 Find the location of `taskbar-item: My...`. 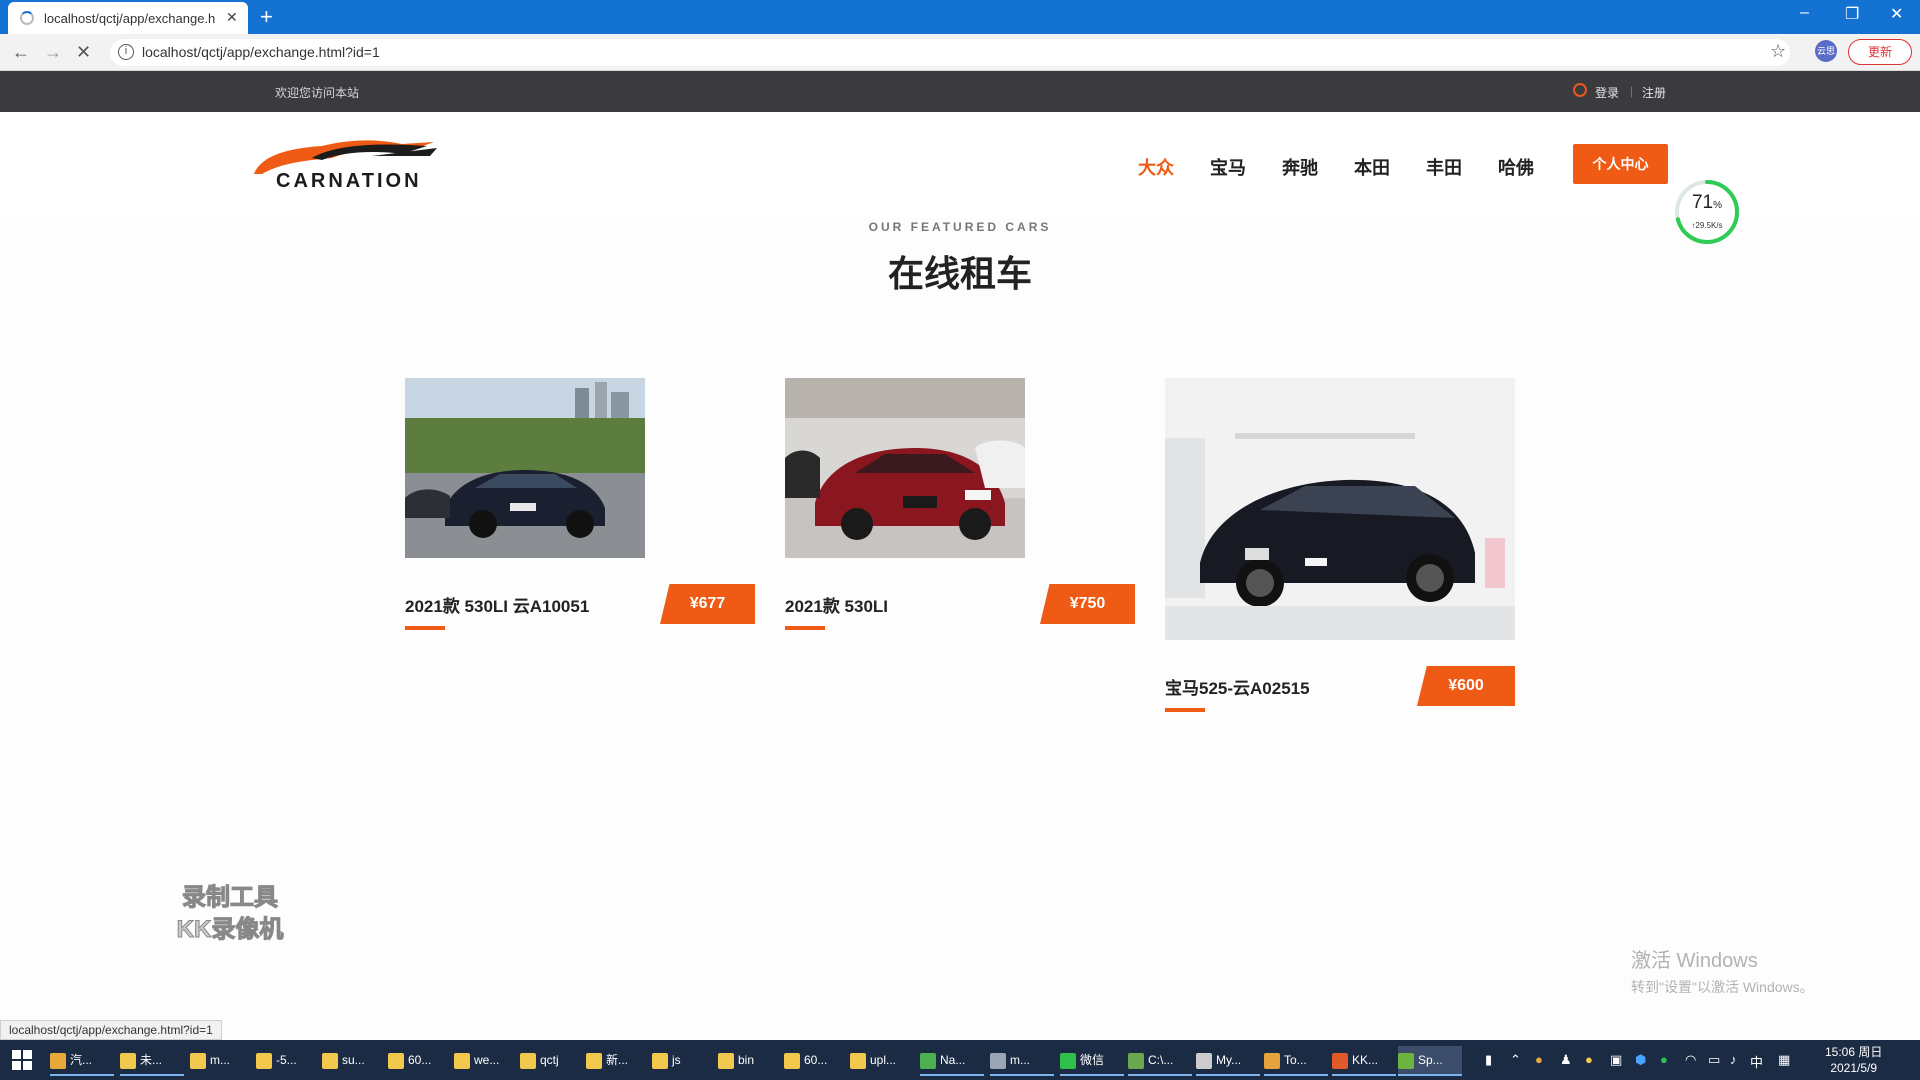

taskbar-item: My... is located at coordinates (1228, 1061).